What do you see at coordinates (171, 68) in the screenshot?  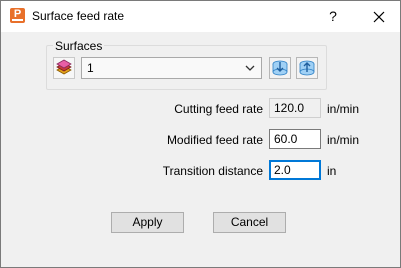 I see `surface-select: 1` at bounding box center [171, 68].